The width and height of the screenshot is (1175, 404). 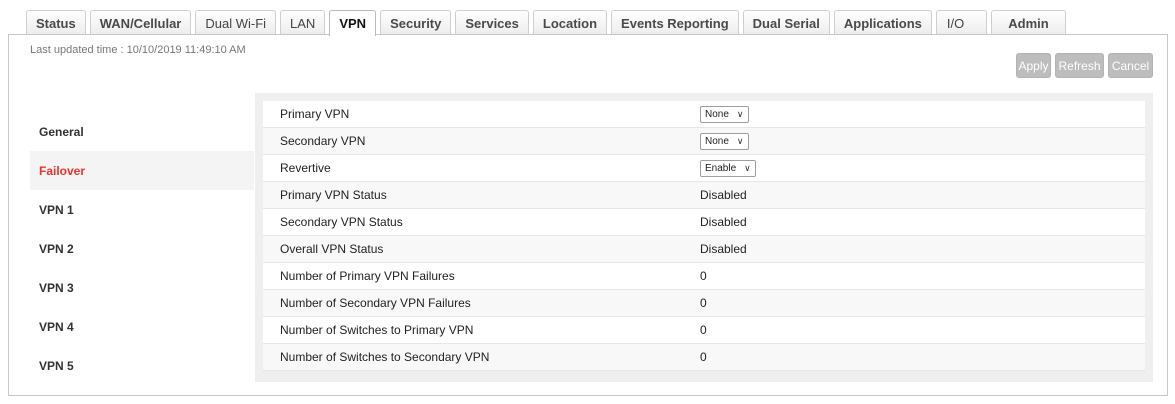 What do you see at coordinates (142, 131) in the screenshot?
I see `sidebar-item-general: General` at bounding box center [142, 131].